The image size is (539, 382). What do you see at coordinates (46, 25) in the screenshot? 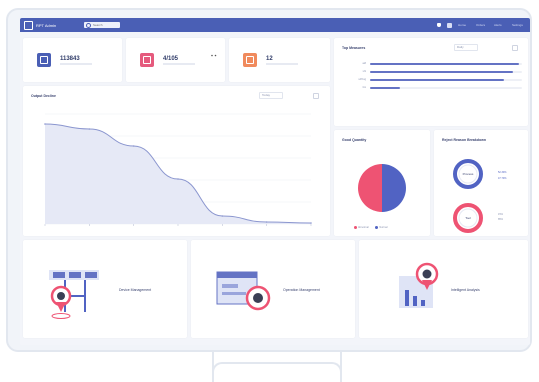
I see `app-title: RPT Admin` at bounding box center [46, 25].